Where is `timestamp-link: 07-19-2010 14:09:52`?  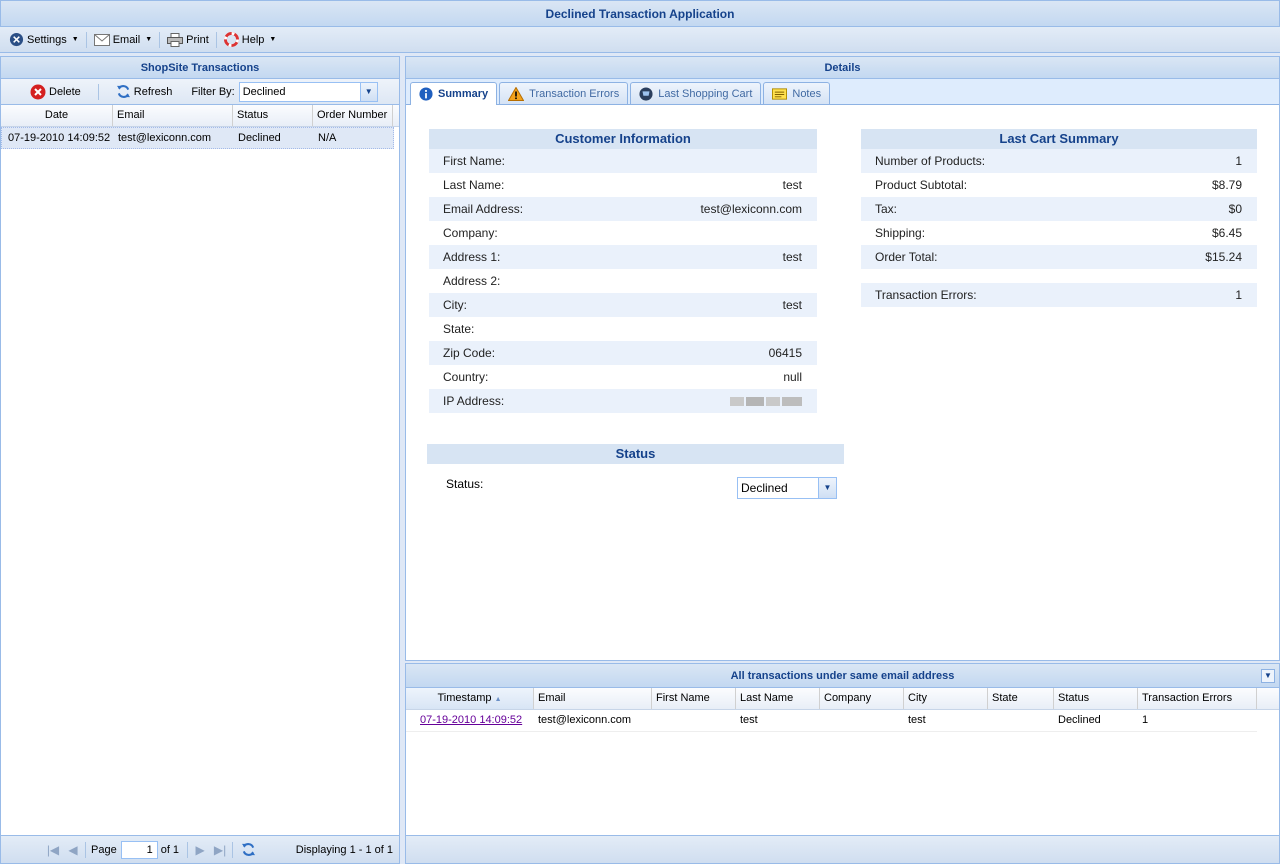
timestamp-link: 07-19-2010 14:09:52 is located at coordinates (471, 720).